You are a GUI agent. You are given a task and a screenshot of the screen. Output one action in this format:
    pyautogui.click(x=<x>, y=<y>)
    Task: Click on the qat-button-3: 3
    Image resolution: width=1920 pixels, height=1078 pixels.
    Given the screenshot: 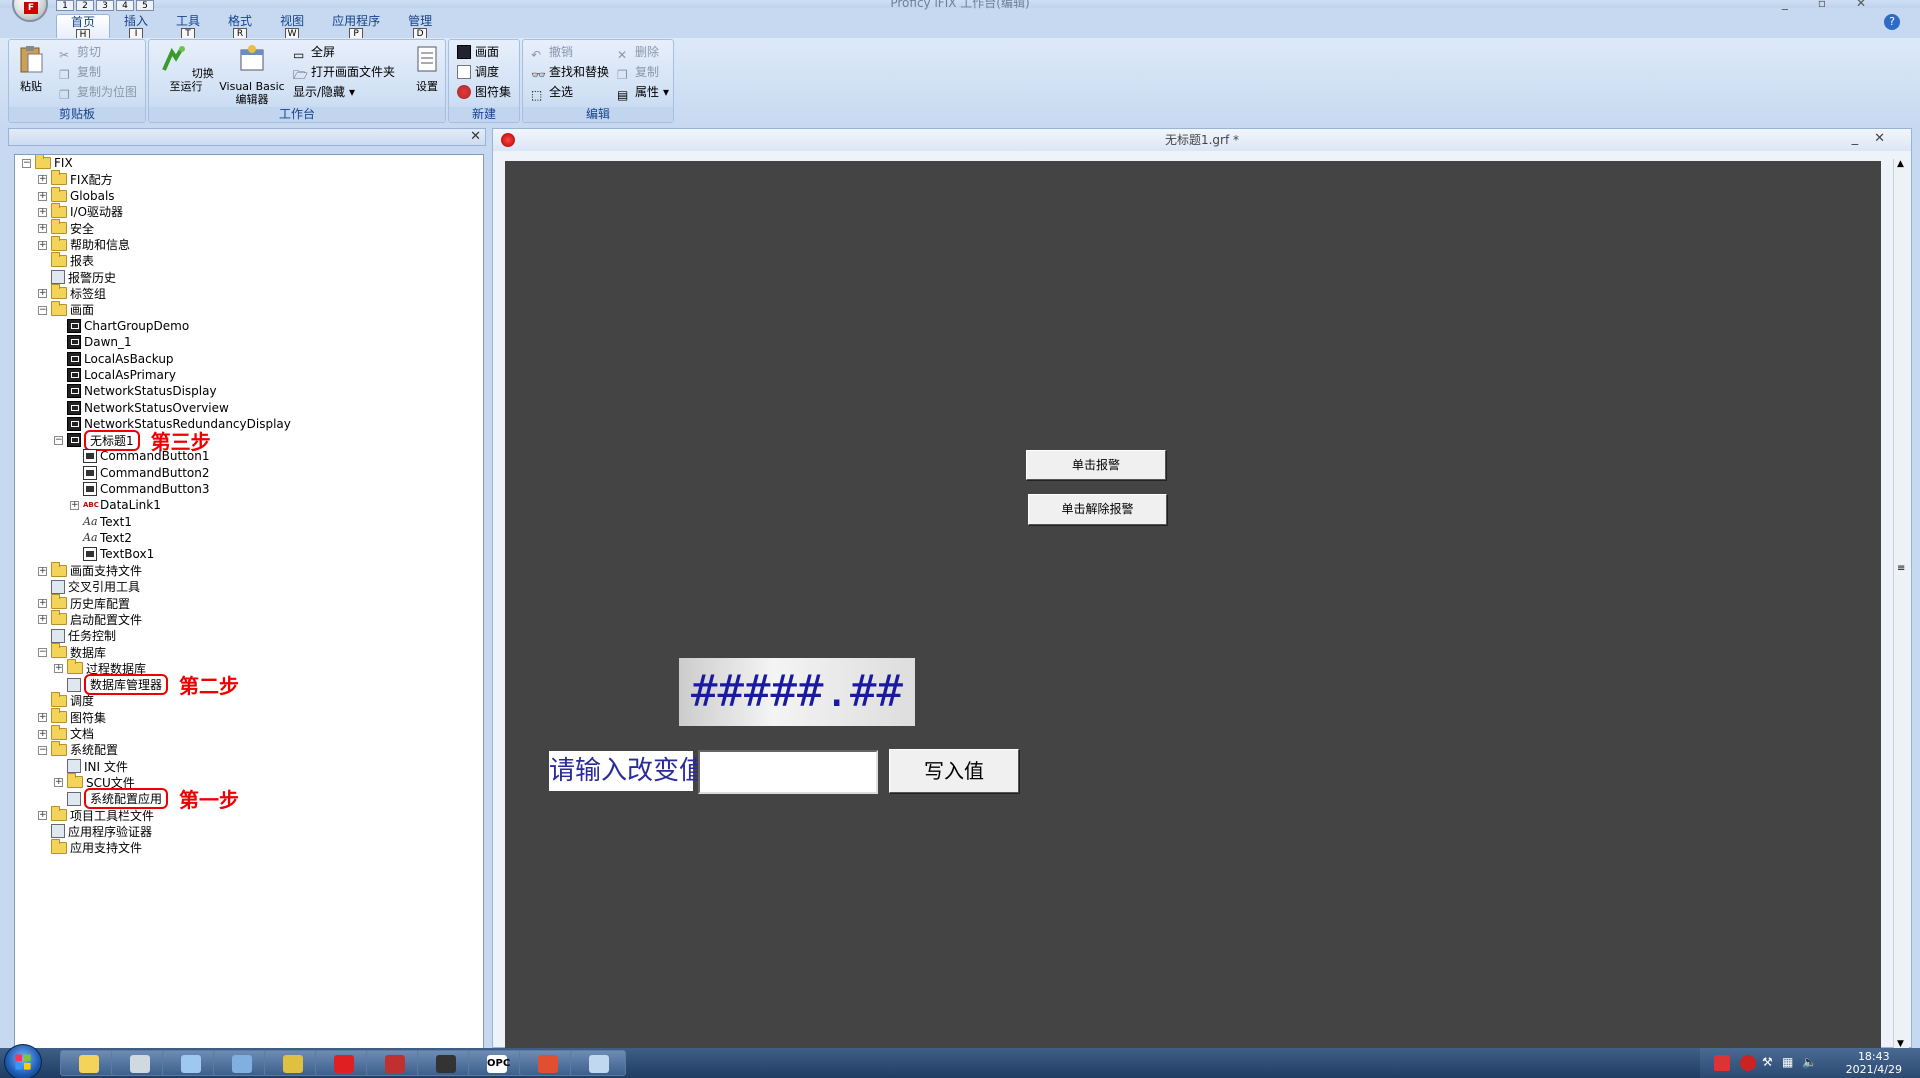 What is the action you would take?
    pyautogui.click(x=105, y=5)
    